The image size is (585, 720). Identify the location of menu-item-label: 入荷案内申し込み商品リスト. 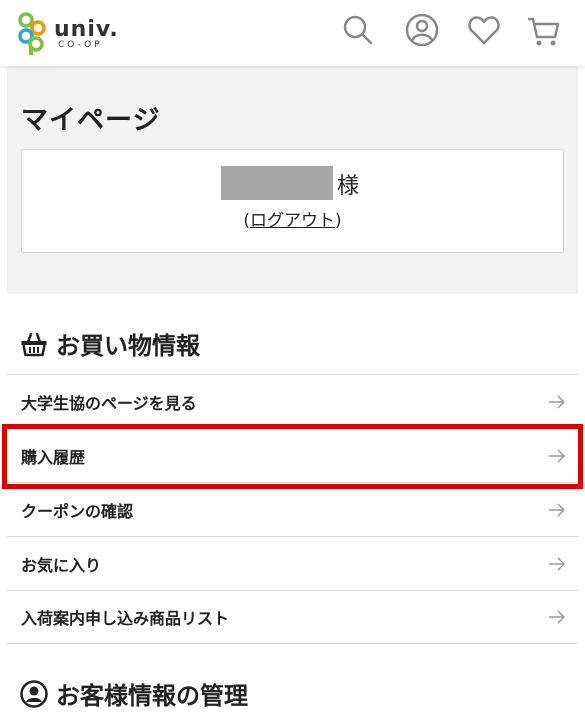
(125, 618).